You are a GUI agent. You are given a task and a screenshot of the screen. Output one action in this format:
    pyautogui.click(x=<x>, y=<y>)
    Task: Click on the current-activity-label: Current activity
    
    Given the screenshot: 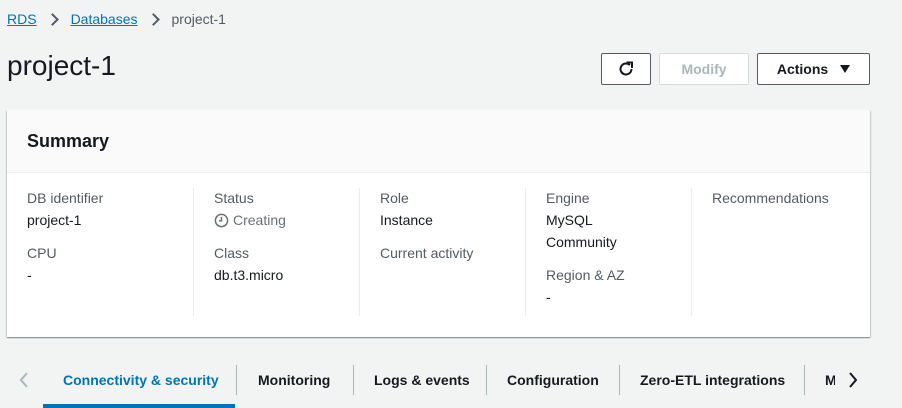 What is the action you would take?
    pyautogui.click(x=427, y=253)
    